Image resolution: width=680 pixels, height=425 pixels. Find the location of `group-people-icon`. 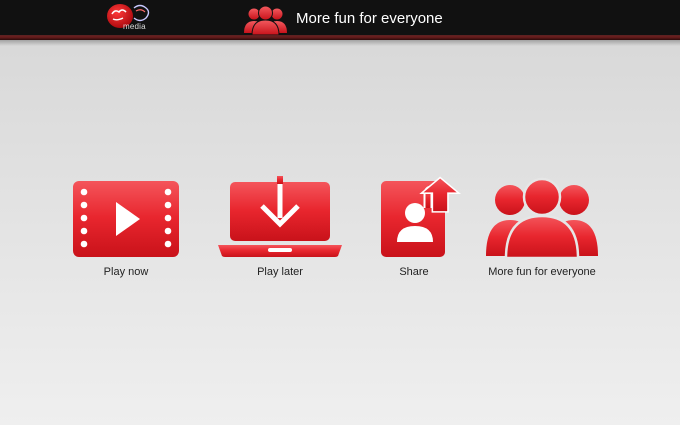

group-people-icon is located at coordinates (265, 20).